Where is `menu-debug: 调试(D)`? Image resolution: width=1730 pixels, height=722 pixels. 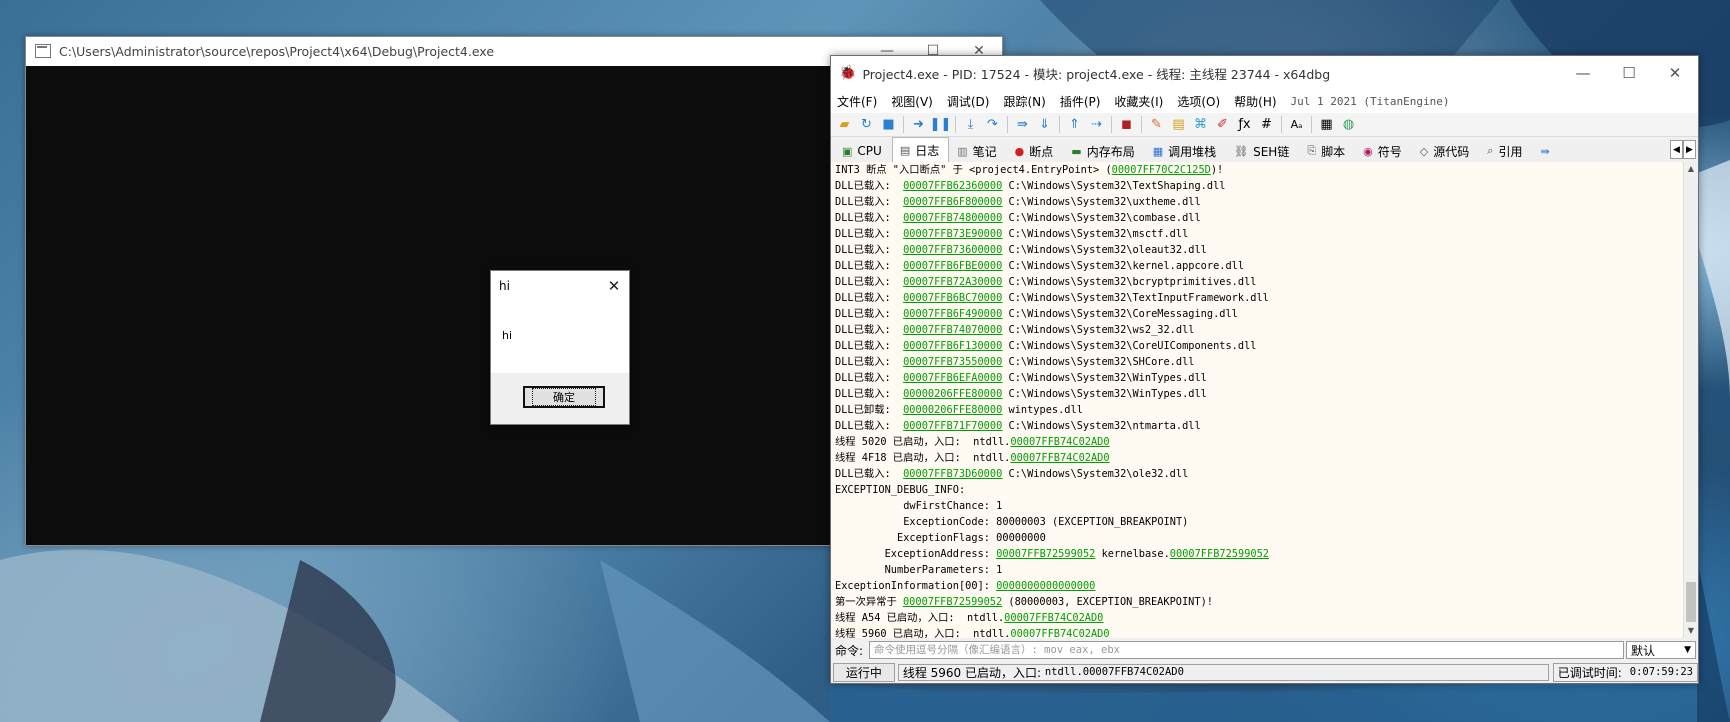 menu-debug: 调试(D) is located at coordinates (968, 101).